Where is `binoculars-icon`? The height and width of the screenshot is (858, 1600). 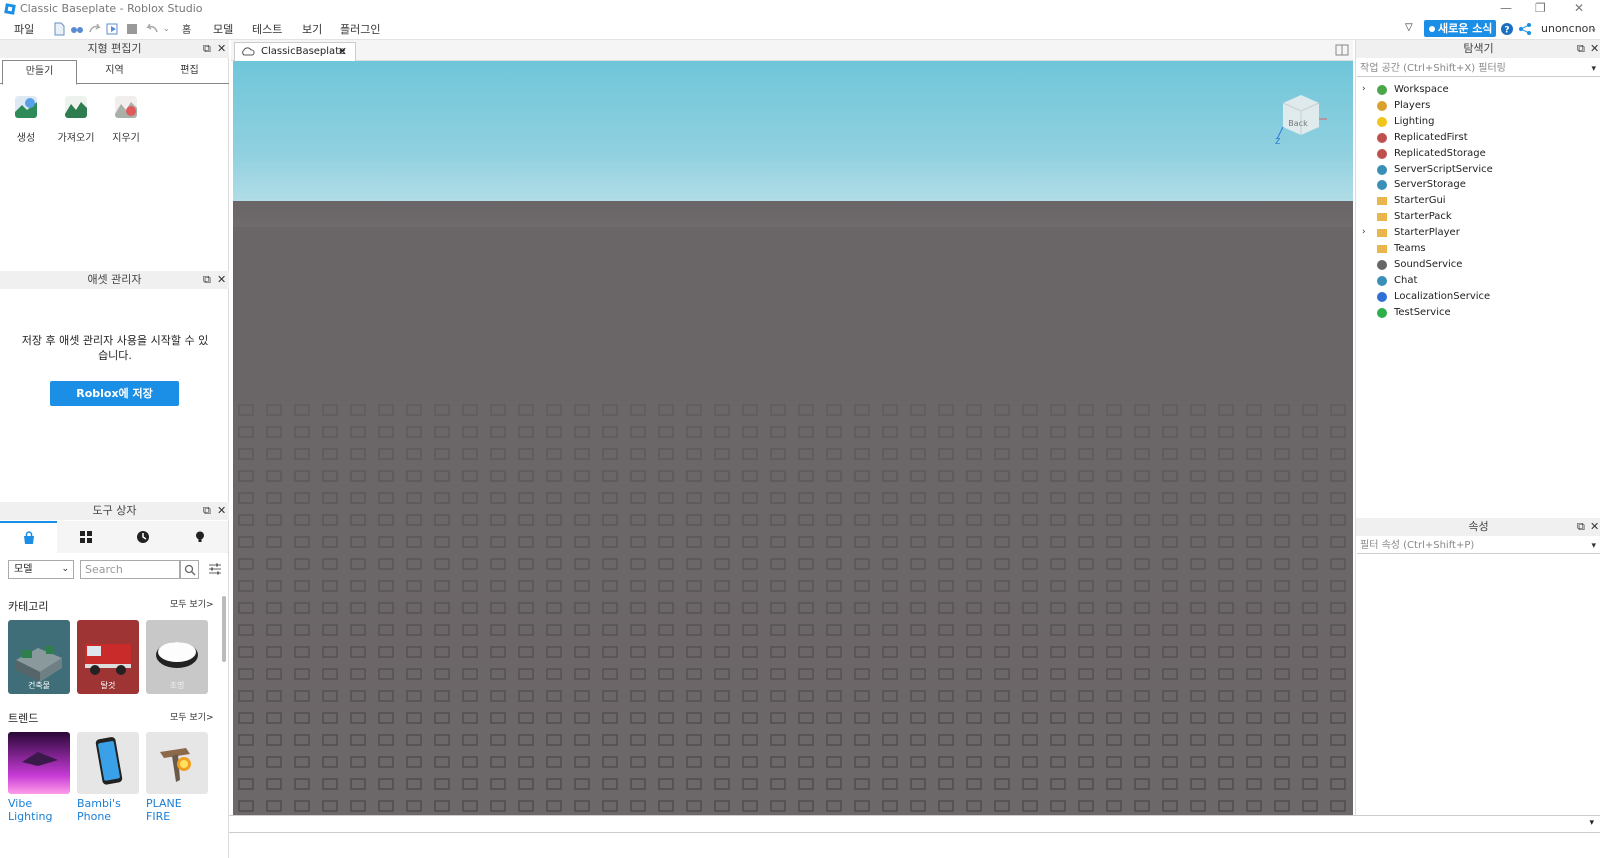
binoculars-icon is located at coordinates (77, 29).